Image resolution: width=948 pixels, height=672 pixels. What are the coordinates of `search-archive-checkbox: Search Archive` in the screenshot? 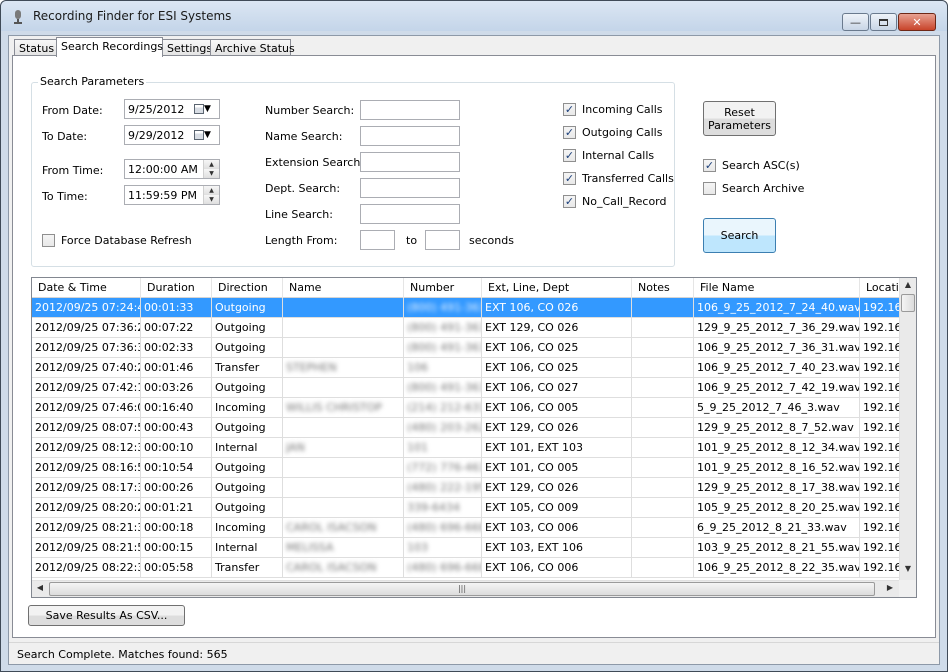 It's located at (753, 188).